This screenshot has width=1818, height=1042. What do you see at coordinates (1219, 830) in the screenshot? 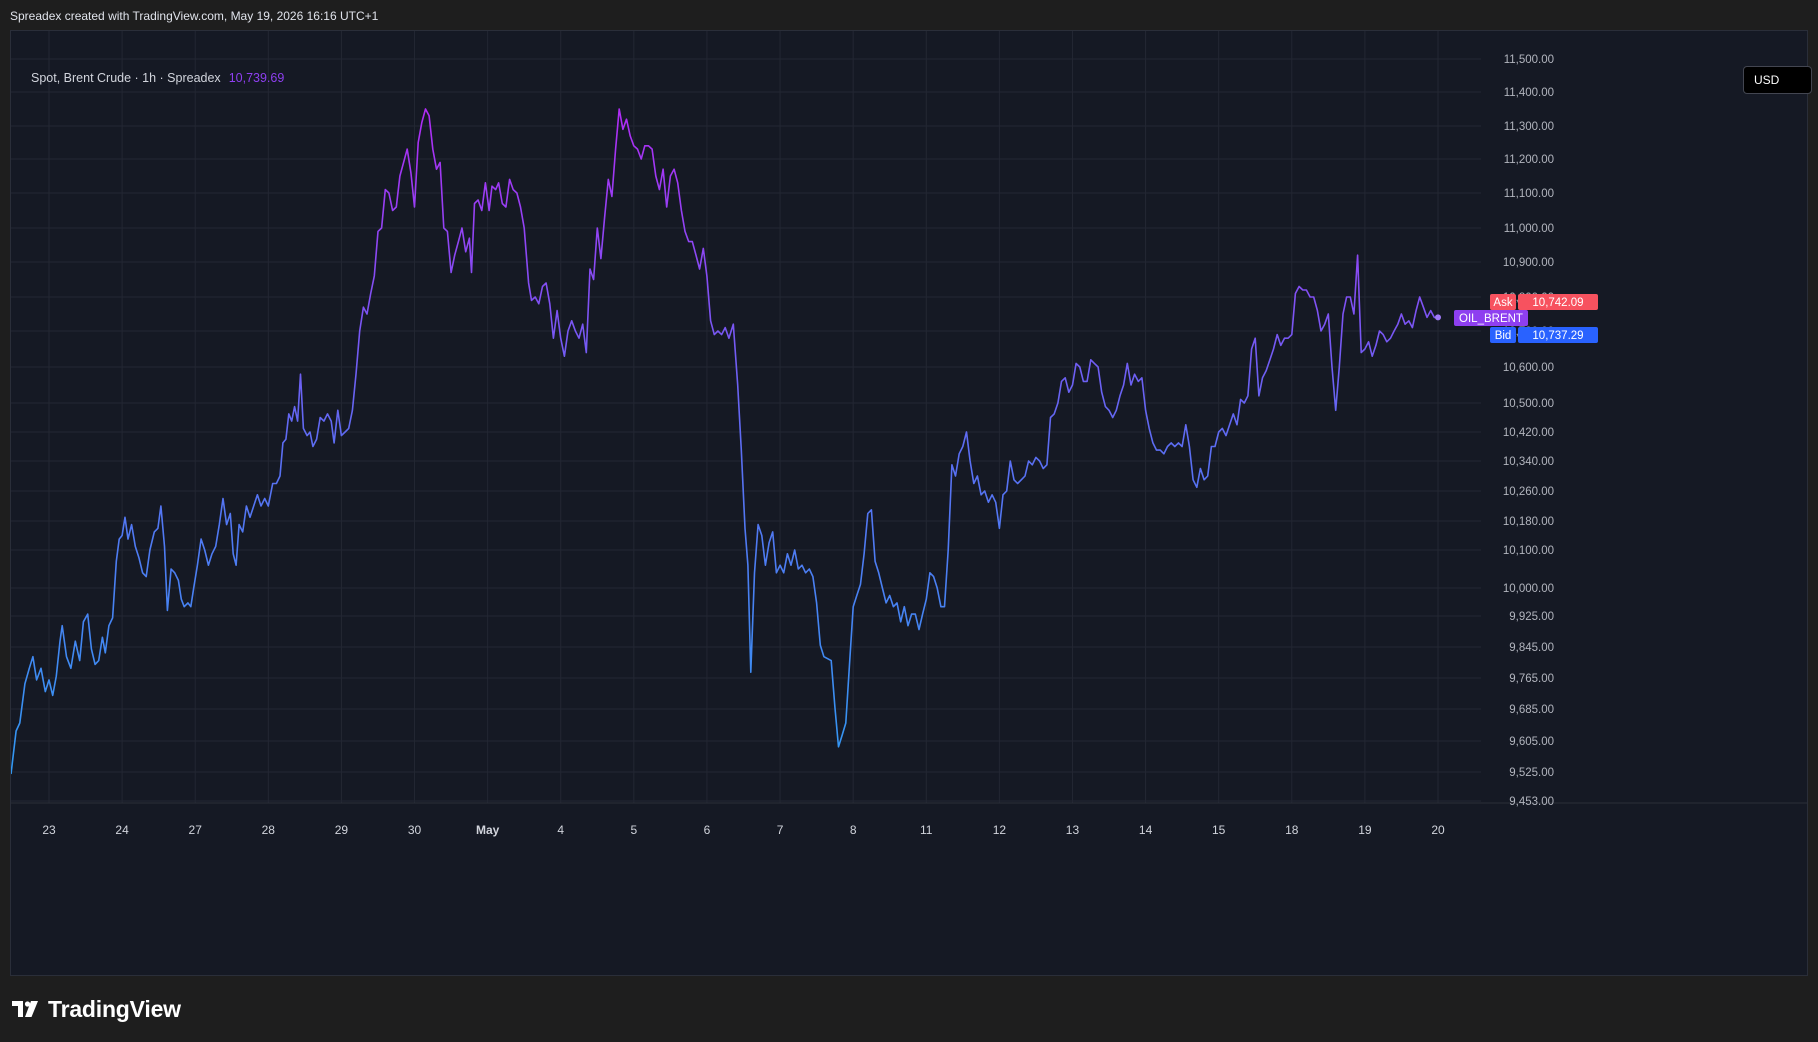
I see `x-tick-label: 15` at bounding box center [1219, 830].